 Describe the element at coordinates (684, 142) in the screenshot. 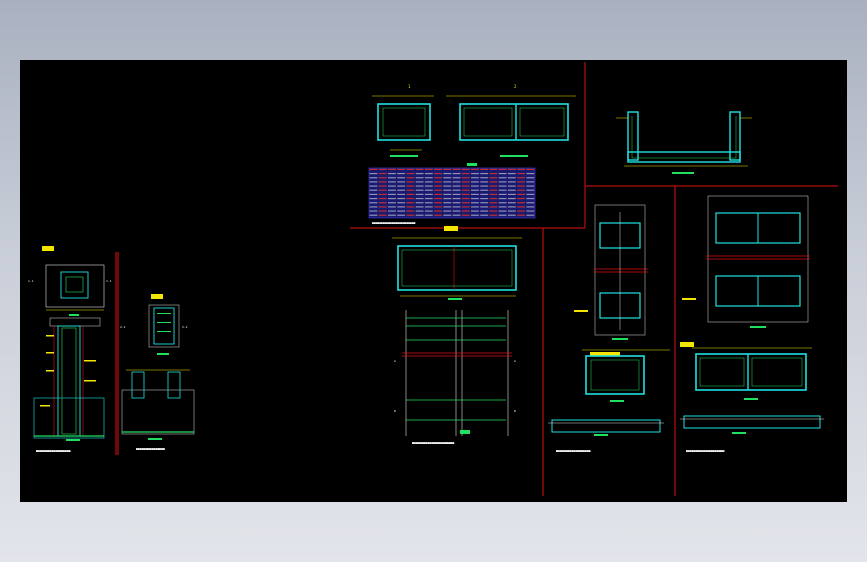

I see `detail-u-channel` at that location.